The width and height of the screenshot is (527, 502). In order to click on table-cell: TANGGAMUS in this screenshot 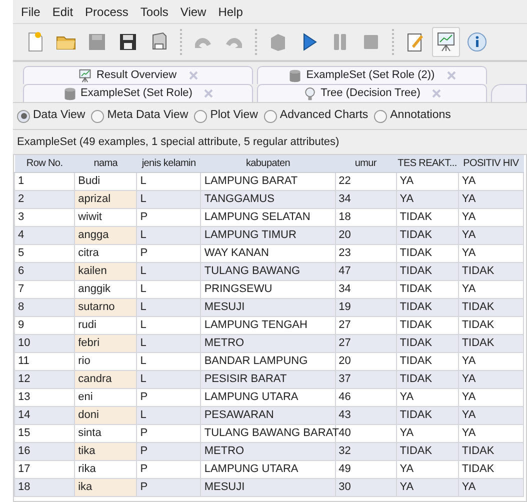, I will do `click(268, 199)`.